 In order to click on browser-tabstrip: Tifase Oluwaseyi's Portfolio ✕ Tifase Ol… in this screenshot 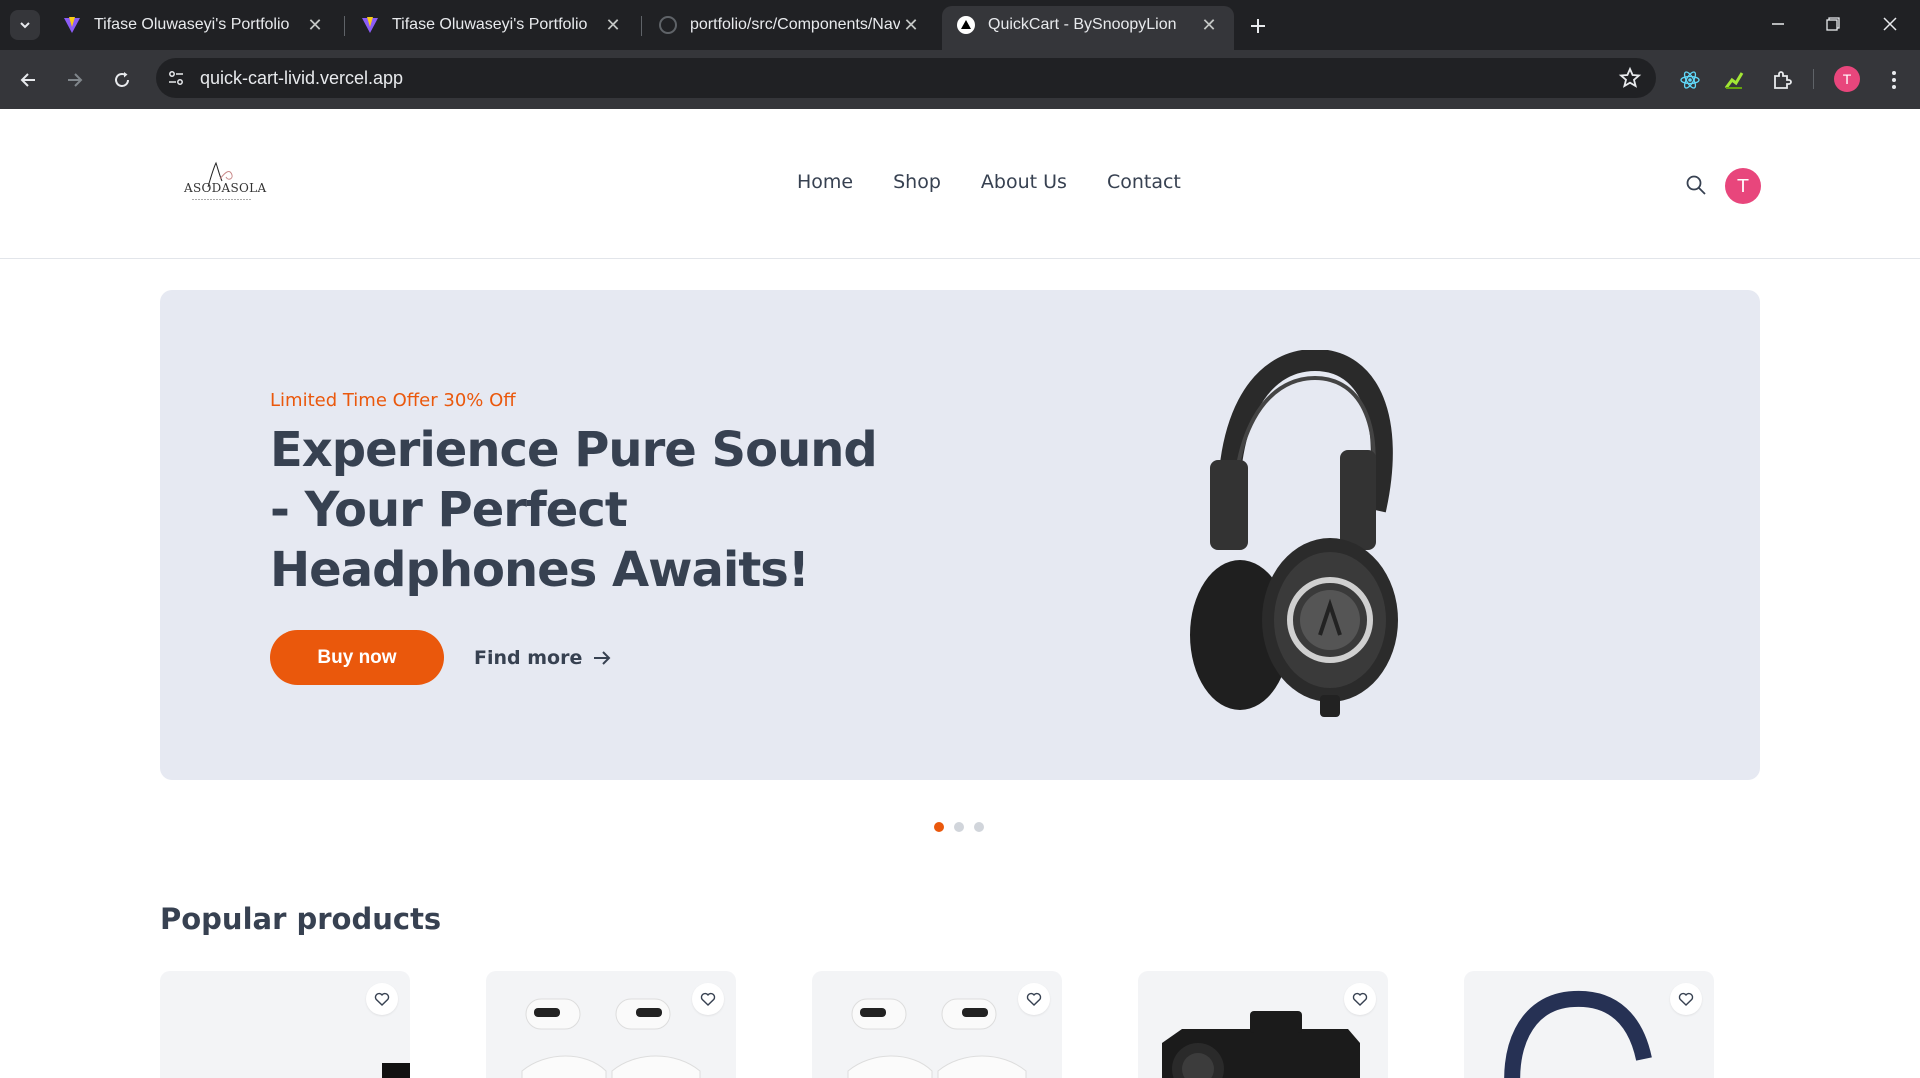, I will do `click(960, 25)`.